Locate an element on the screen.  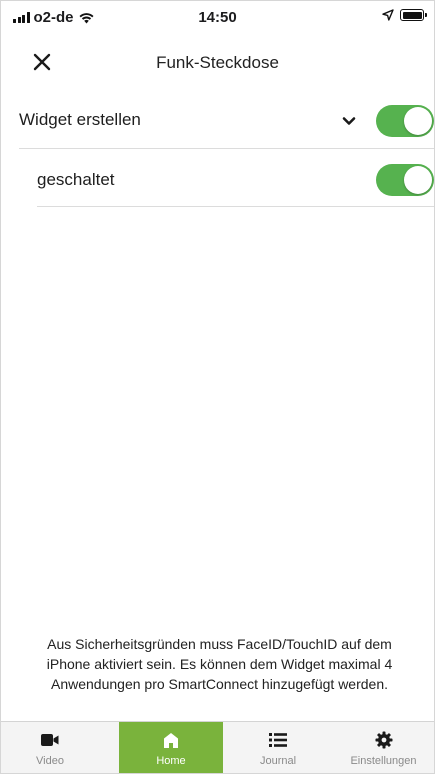
tab-journal: Journal is located at coordinates (278, 747).